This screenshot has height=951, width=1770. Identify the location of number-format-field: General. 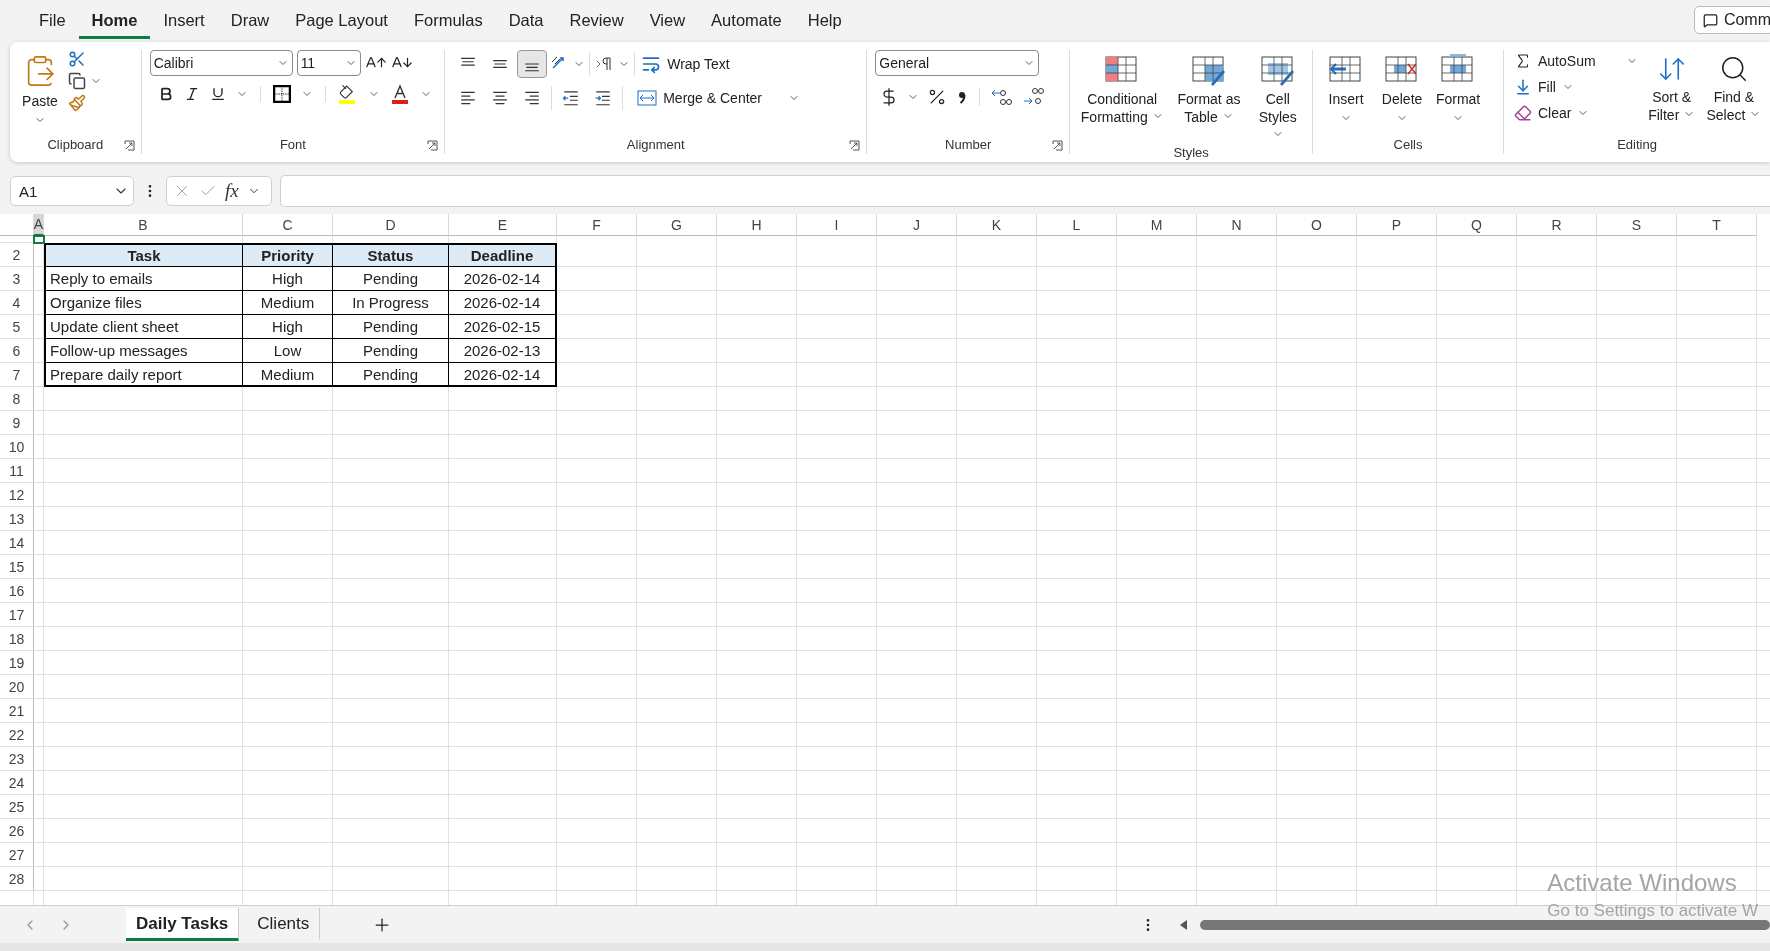
(957, 63).